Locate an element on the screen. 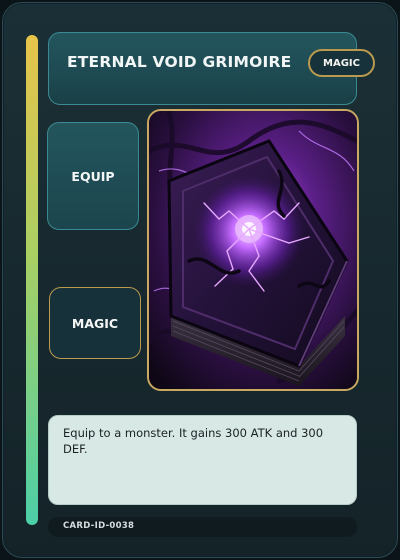  card-accent-bar is located at coordinates (32, 280).